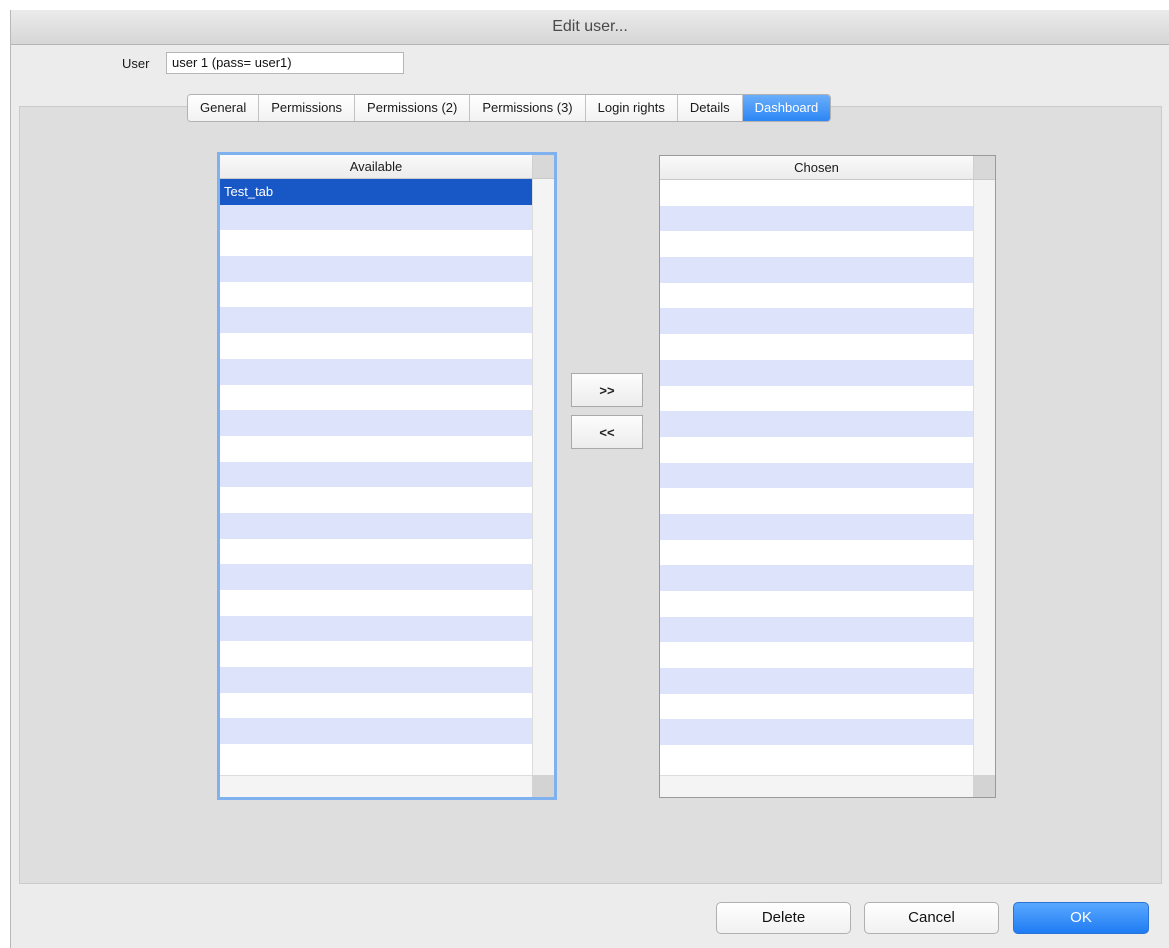 The height and width of the screenshot is (948, 1169). What do you see at coordinates (710, 108) in the screenshot?
I see `tab-details: Details` at bounding box center [710, 108].